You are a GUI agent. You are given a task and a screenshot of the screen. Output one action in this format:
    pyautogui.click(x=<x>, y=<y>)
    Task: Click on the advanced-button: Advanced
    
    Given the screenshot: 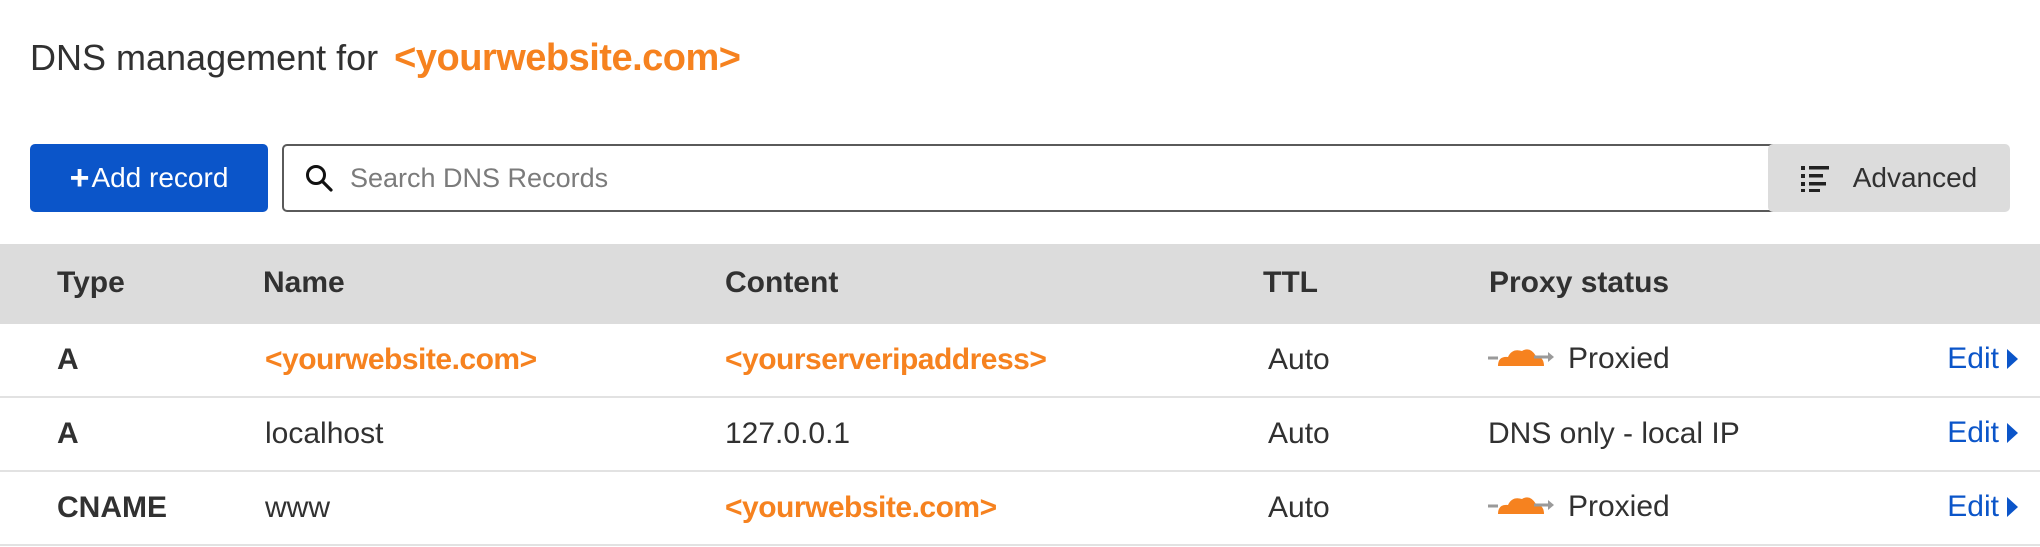 What is the action you would take?
    pyautogui.click(x=1889, y=178)
    